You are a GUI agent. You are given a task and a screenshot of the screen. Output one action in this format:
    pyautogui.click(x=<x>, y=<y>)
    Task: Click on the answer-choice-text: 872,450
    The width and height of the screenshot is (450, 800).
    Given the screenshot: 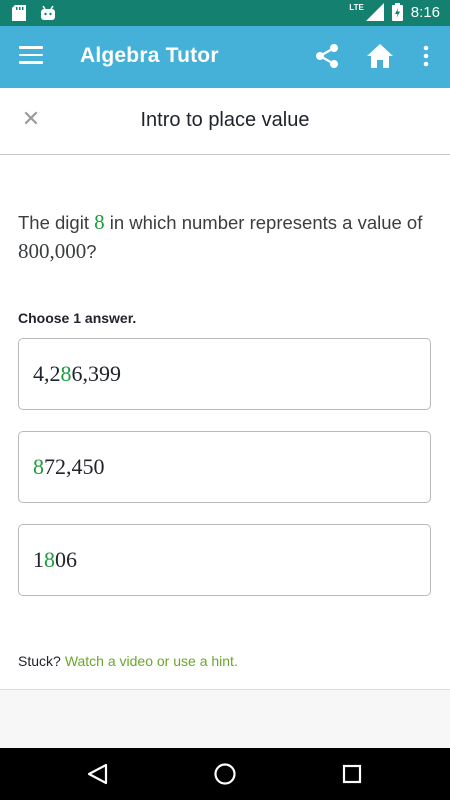 What is the action you would take?
    pyautogui.click(x=69, y=467)
    